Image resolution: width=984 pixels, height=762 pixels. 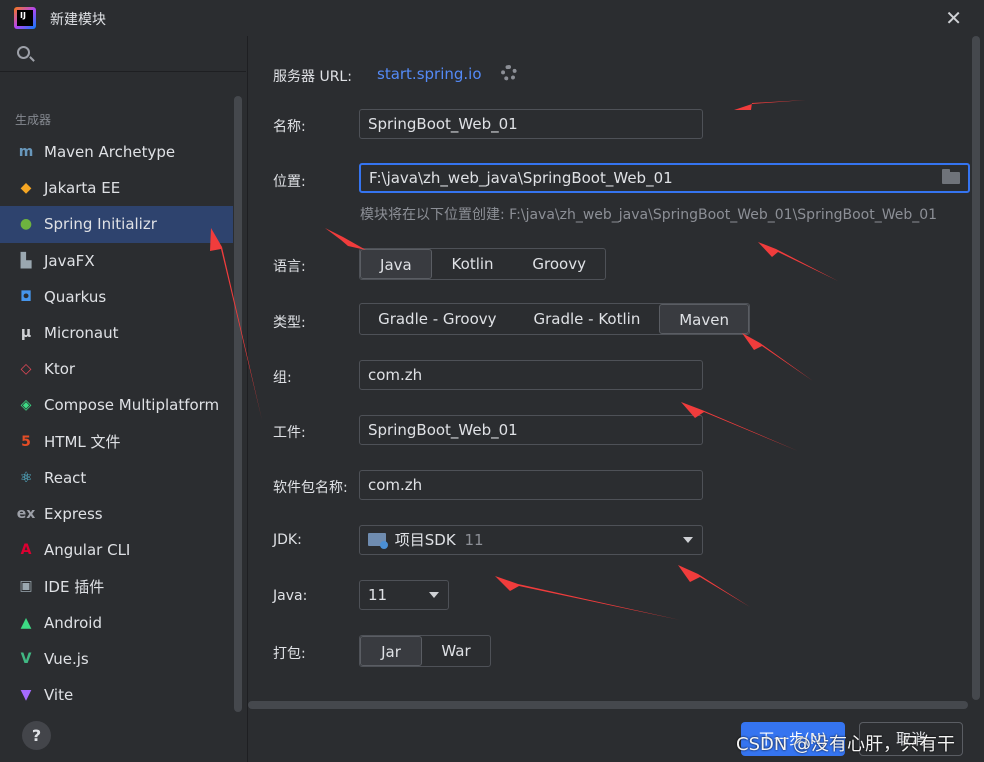 I want to click on sidebar-item-react: ⚛ React, so click(x=116, y=478).